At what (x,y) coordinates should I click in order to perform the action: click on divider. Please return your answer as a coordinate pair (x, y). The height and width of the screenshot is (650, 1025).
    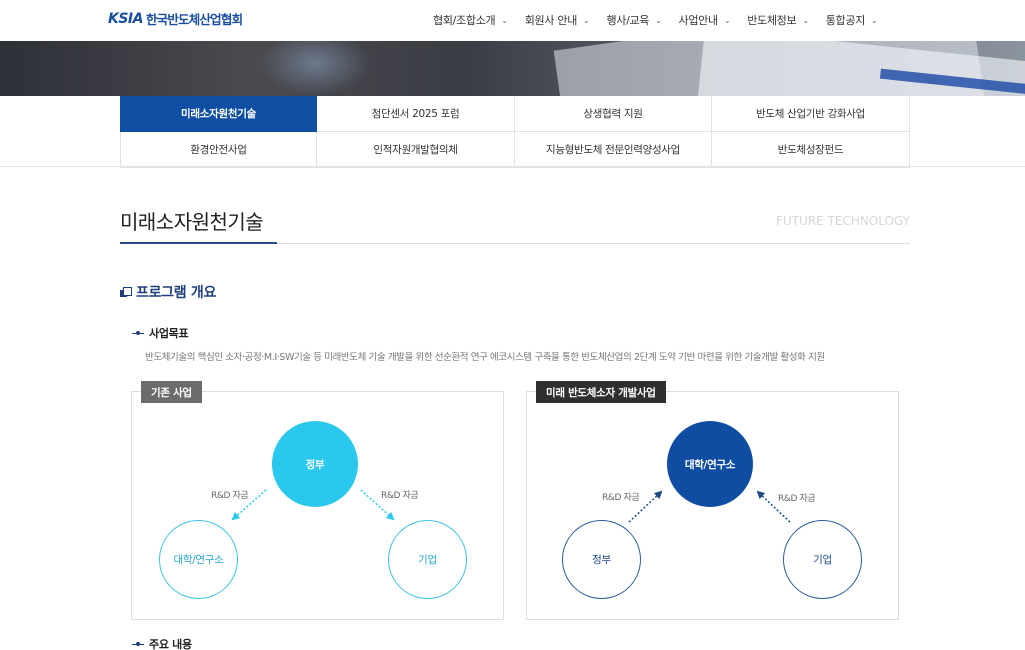
    Looking at the image, I should click on (512, 166).